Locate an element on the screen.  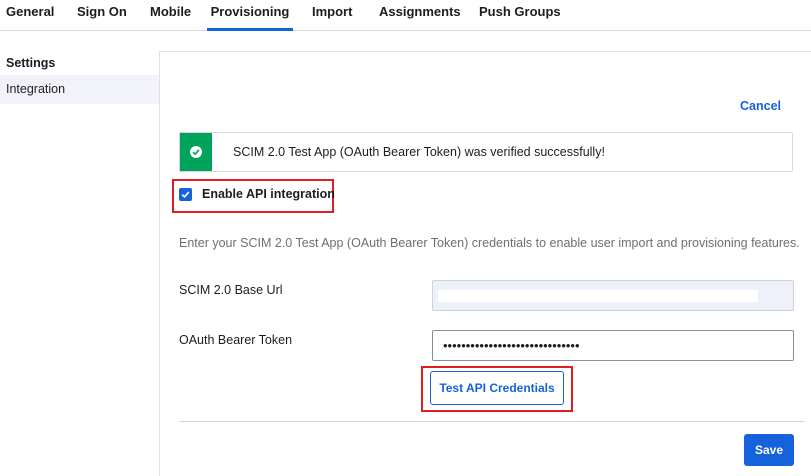
settings-sidebar: Settings Integration is located at coordinates (79, 77).